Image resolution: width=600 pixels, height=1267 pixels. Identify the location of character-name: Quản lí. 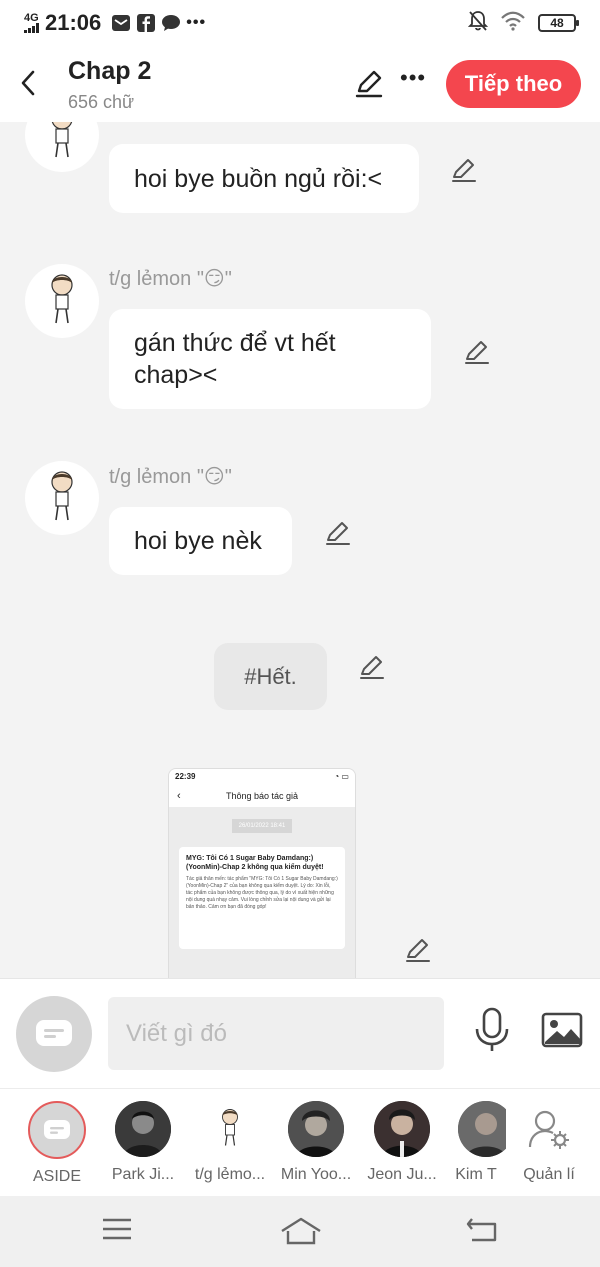
(549, 1174).